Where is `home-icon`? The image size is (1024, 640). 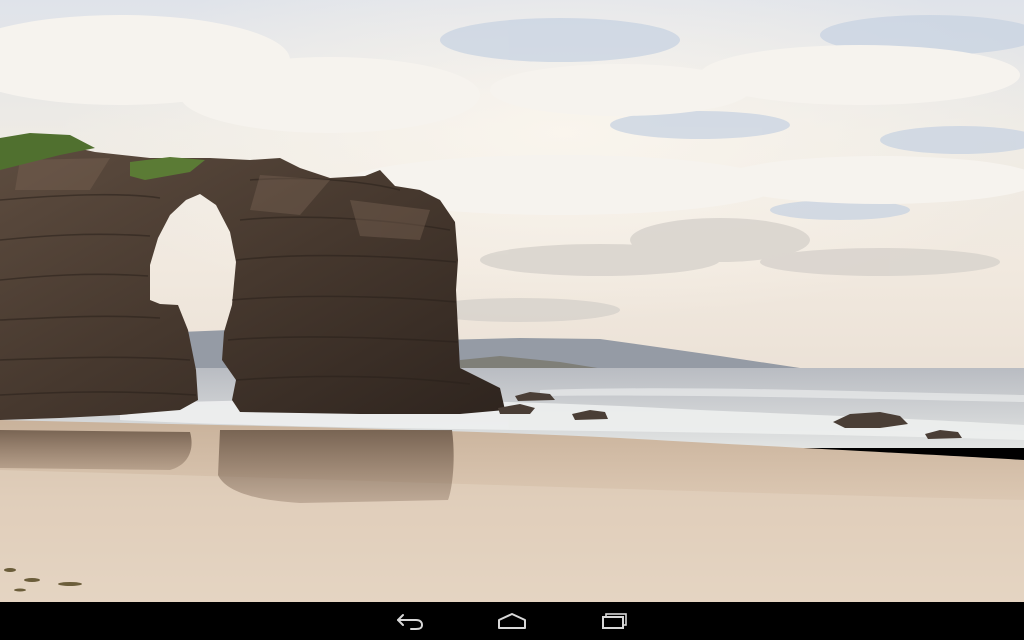
home-icon is located at coordinates (512, 621).